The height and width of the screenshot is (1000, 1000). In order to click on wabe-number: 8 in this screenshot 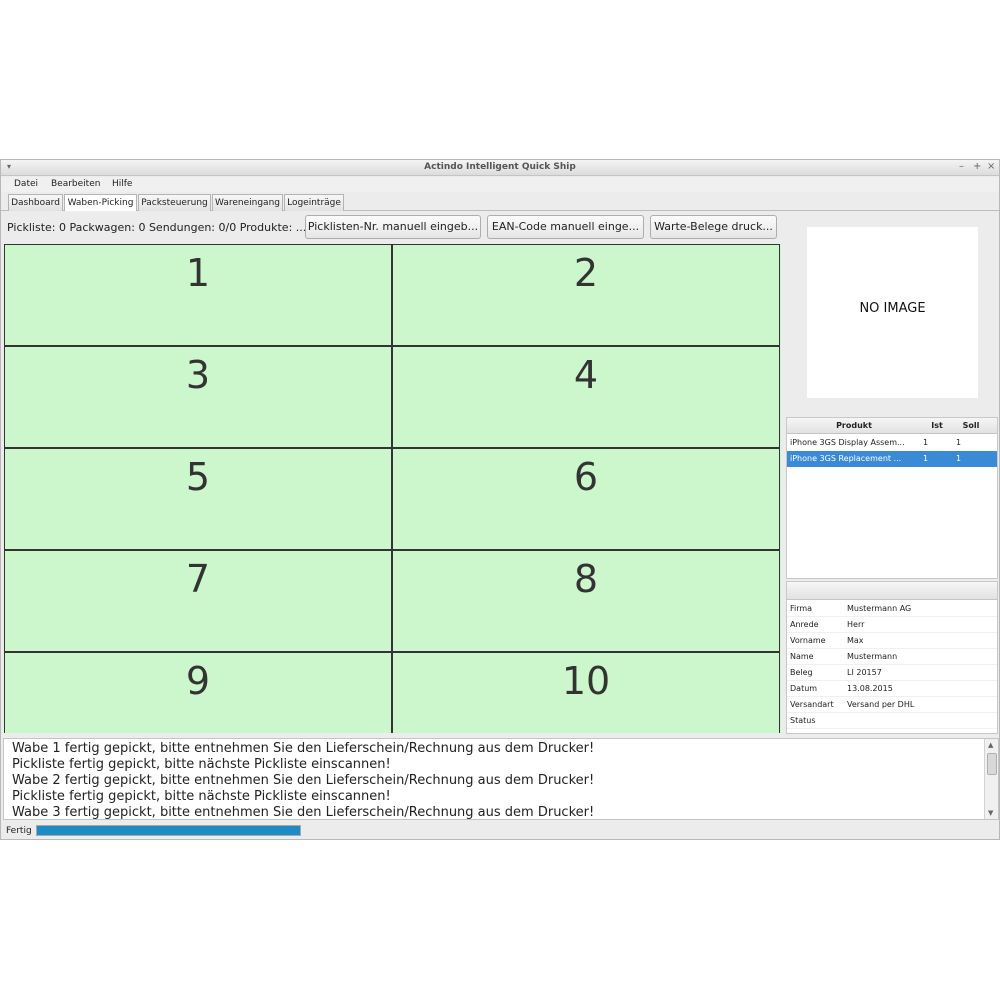, I will do `click(586, 579)`.